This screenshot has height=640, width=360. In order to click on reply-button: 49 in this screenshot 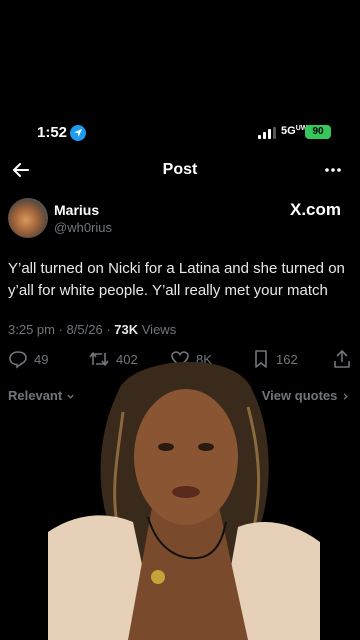, I will do `click(28, 359)`.